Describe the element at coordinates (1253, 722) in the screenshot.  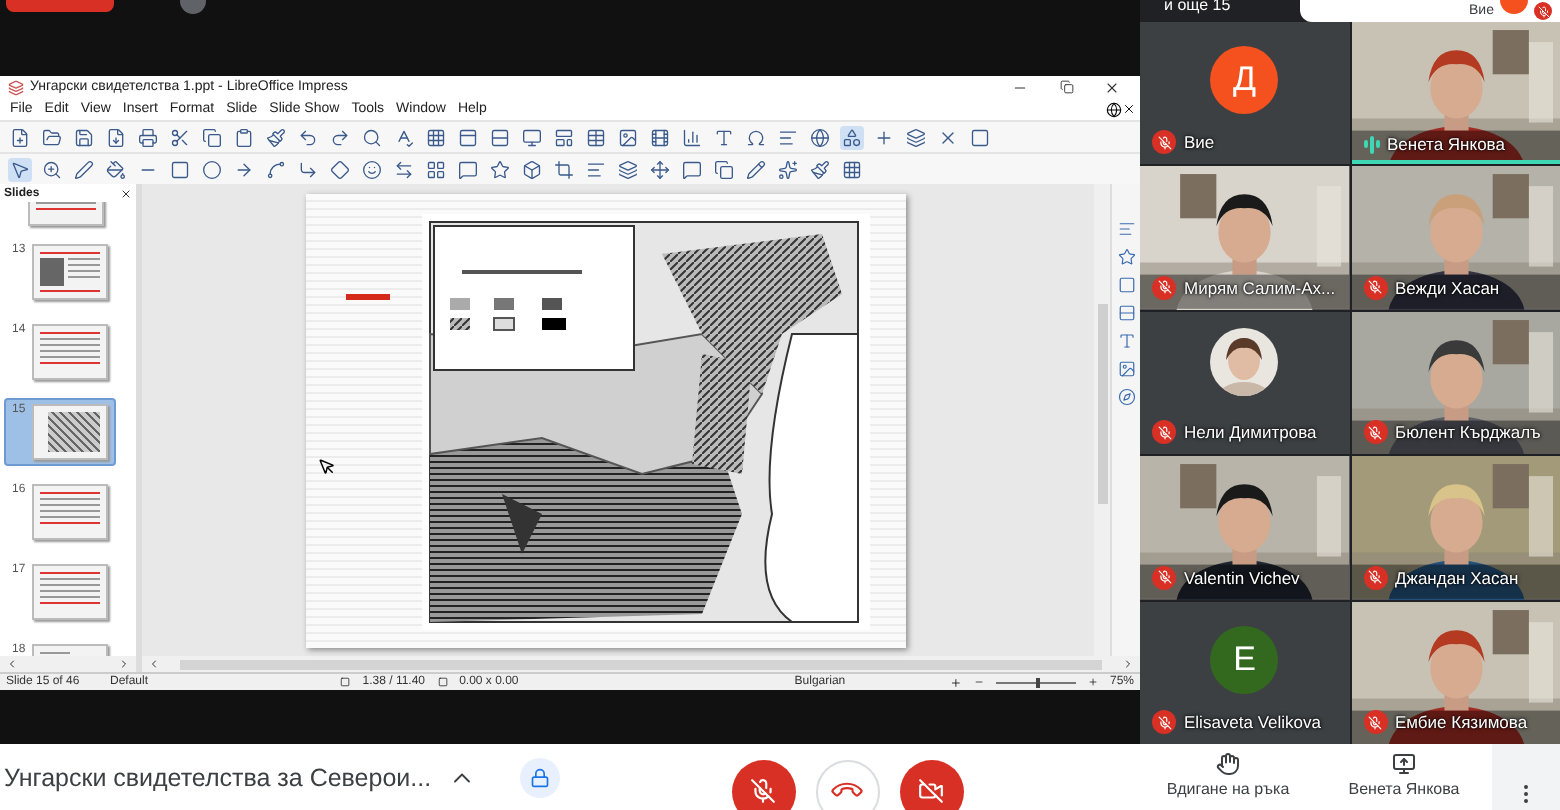
I see `participant-name: Elisaveta Velikova` at that location.